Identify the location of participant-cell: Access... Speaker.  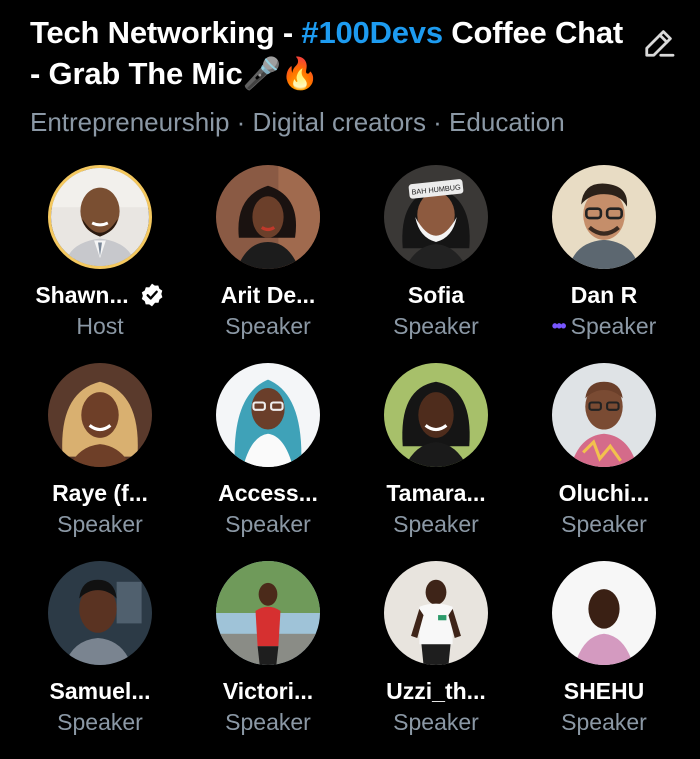
(268, 462).